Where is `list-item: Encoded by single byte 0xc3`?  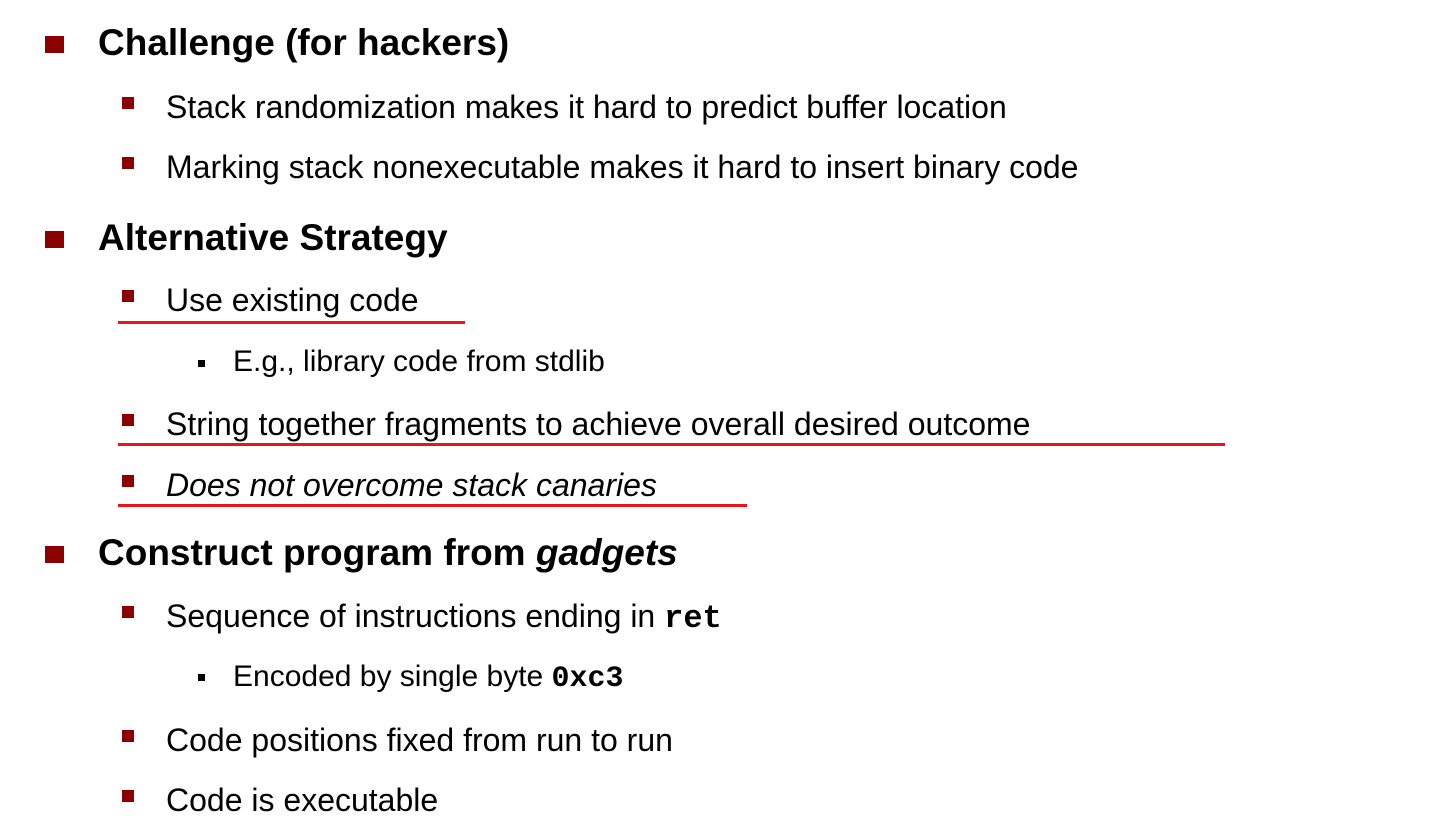
list-item: Encoded by single byte 0xc3 is located at coordinates (428, 677).